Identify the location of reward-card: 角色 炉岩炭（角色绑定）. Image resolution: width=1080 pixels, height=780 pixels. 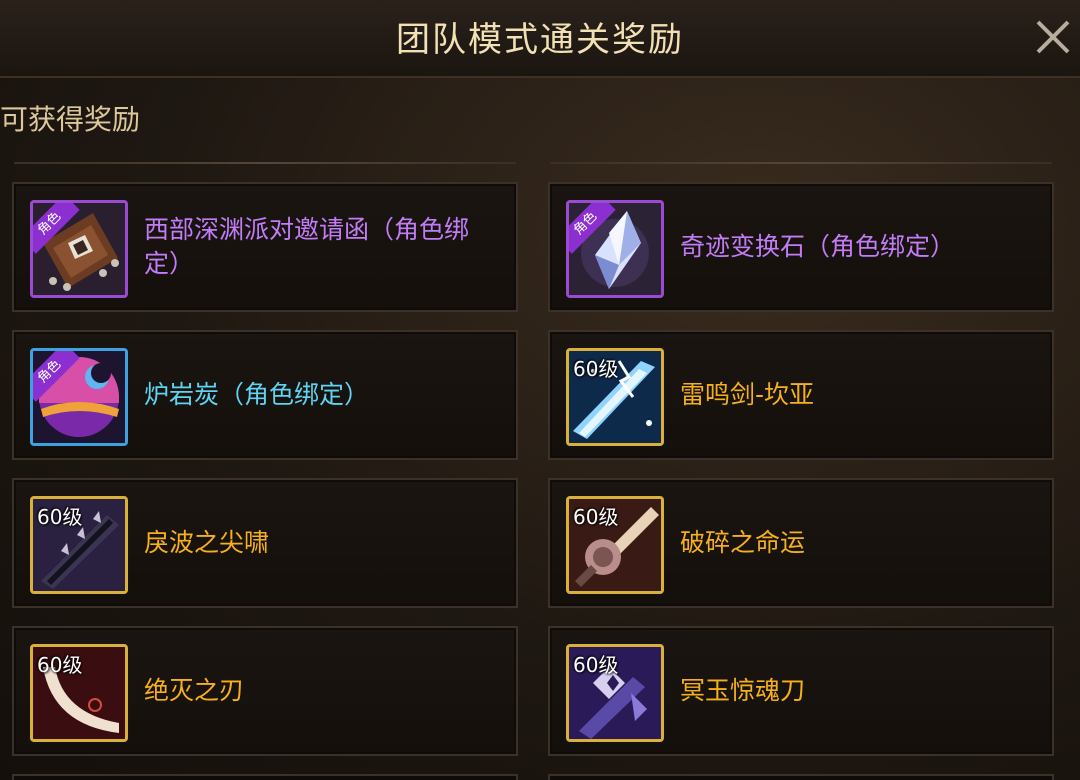
(265, 395).